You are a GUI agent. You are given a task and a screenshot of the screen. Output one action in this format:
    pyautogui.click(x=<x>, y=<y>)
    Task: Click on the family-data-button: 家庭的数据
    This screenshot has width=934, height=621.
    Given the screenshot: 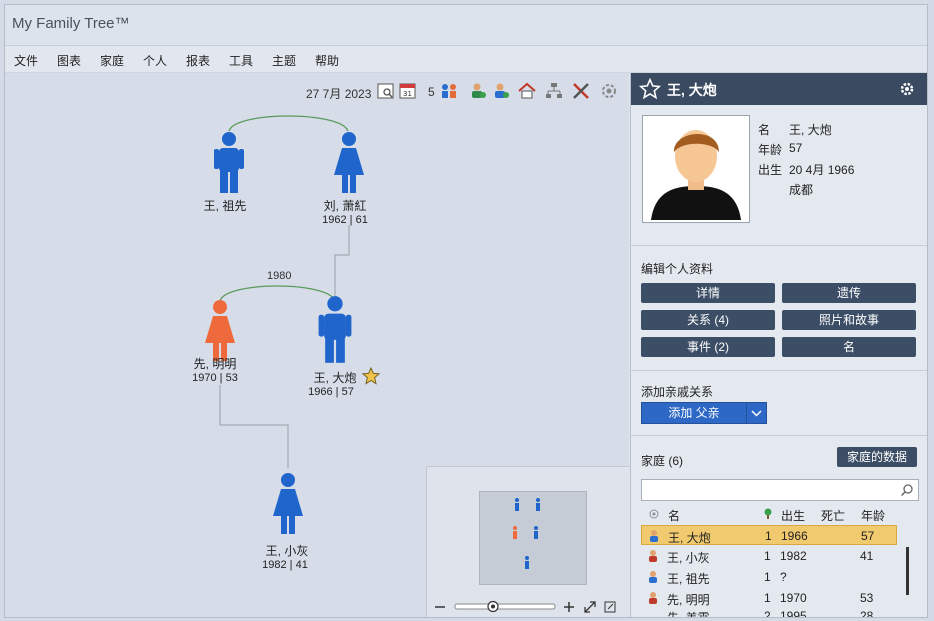 What is the action you would take?
    pyautogui.click(x=877, y=457)
    